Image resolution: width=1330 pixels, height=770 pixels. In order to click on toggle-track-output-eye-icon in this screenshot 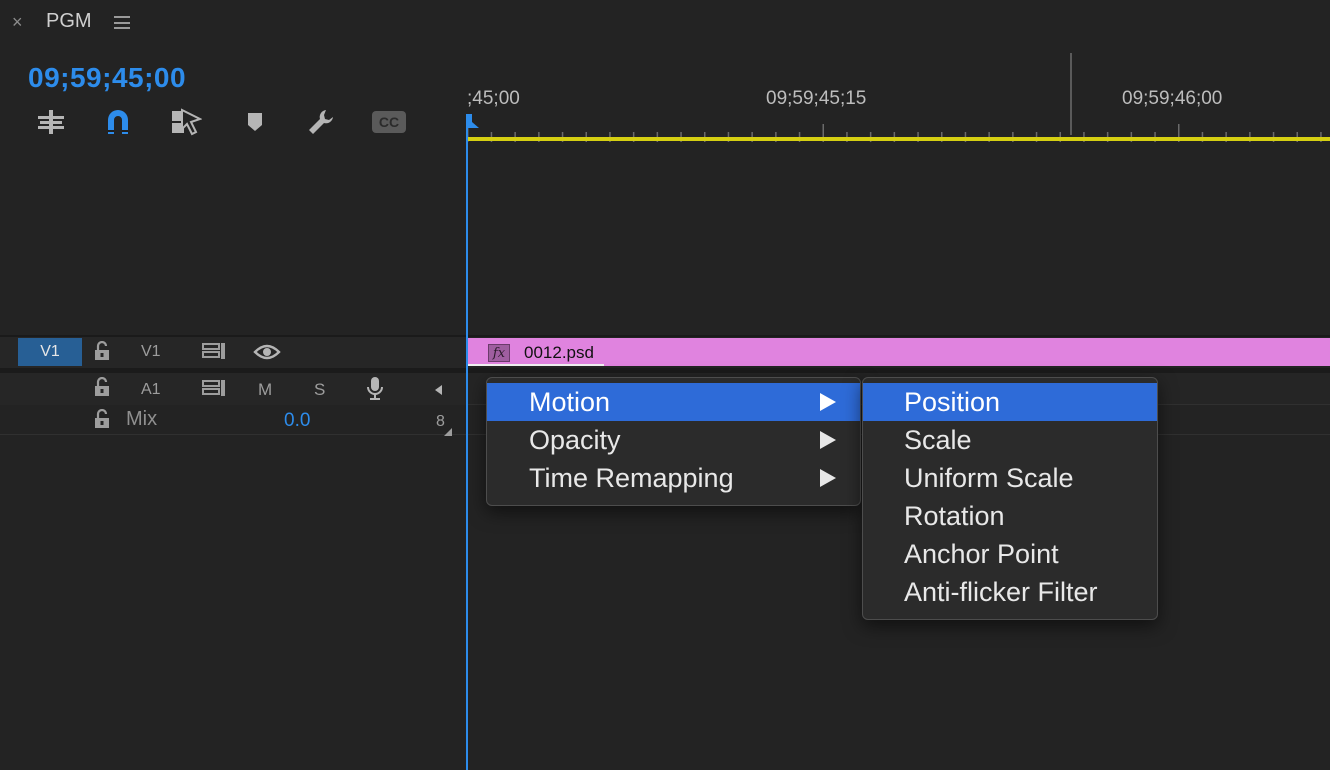, I will do `click(267, 354)`.